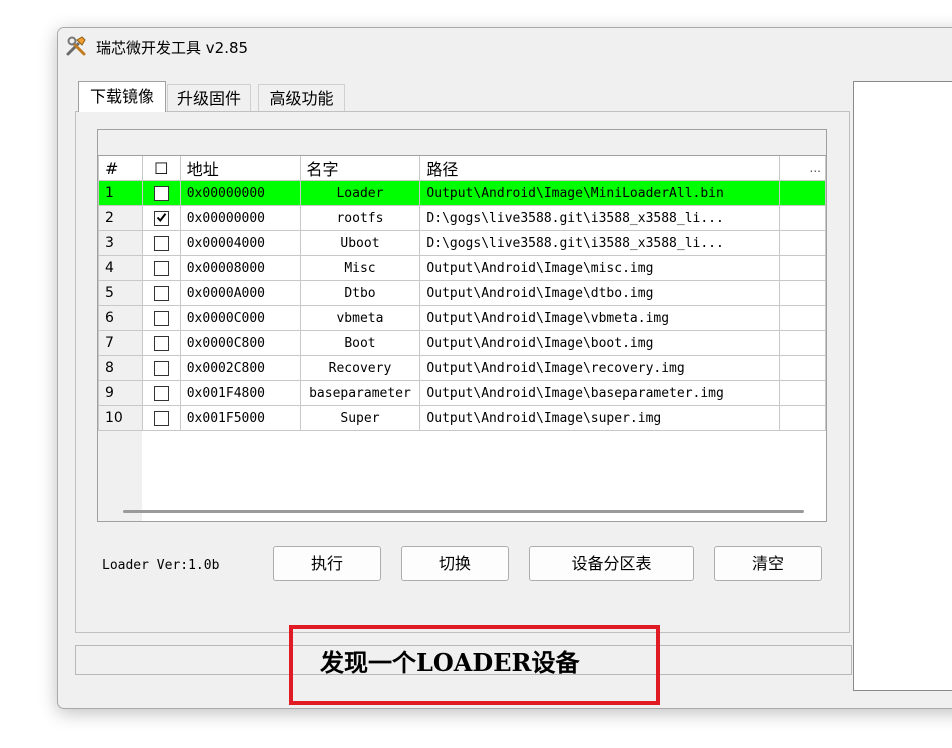  What do you see at coordinates (360, 268) in the screenshot?
I see `row-name: Misc` at bounding box center [360, 268].